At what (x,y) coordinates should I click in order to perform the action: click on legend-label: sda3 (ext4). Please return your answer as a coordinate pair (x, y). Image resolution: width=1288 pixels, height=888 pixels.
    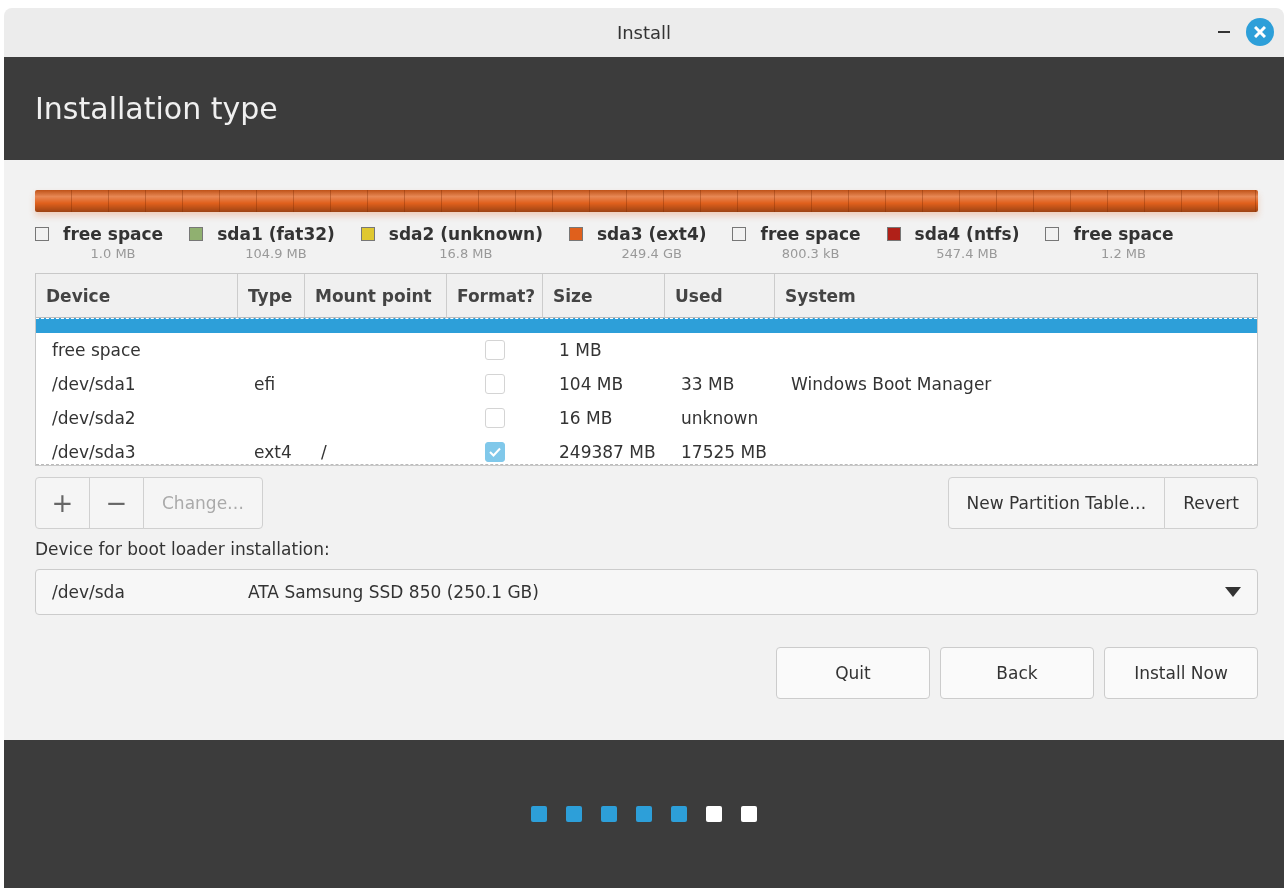
    Looking at the image, I should click on (652, 234).